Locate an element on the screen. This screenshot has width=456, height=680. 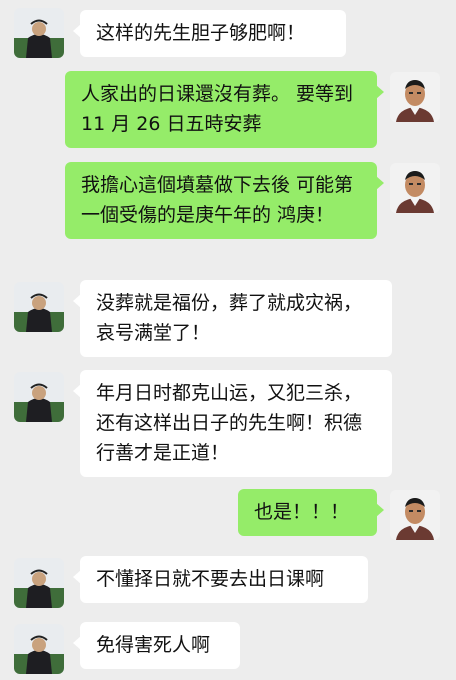
message-text: 这样的先生胆子够肥啊！ is located at coordinates (201, 33).